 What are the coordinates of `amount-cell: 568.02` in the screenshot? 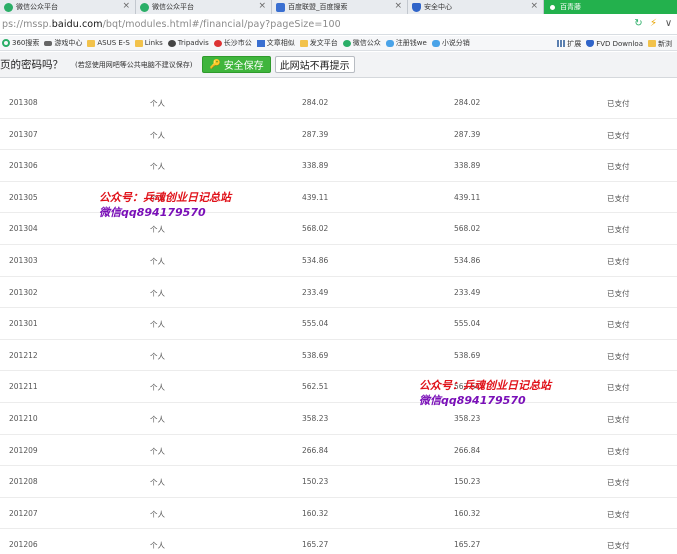 It's located at (315, 229).